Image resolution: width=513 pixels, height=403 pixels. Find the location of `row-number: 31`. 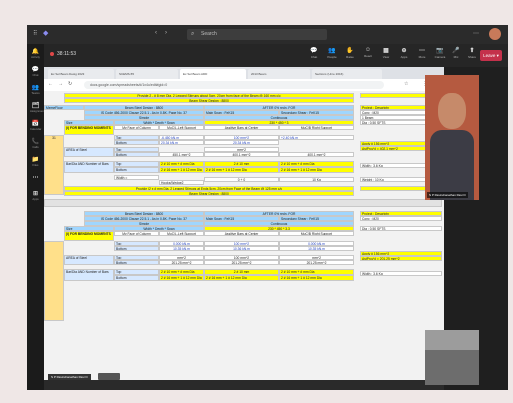

row-number: 31 is located at coordinates (54, 165).